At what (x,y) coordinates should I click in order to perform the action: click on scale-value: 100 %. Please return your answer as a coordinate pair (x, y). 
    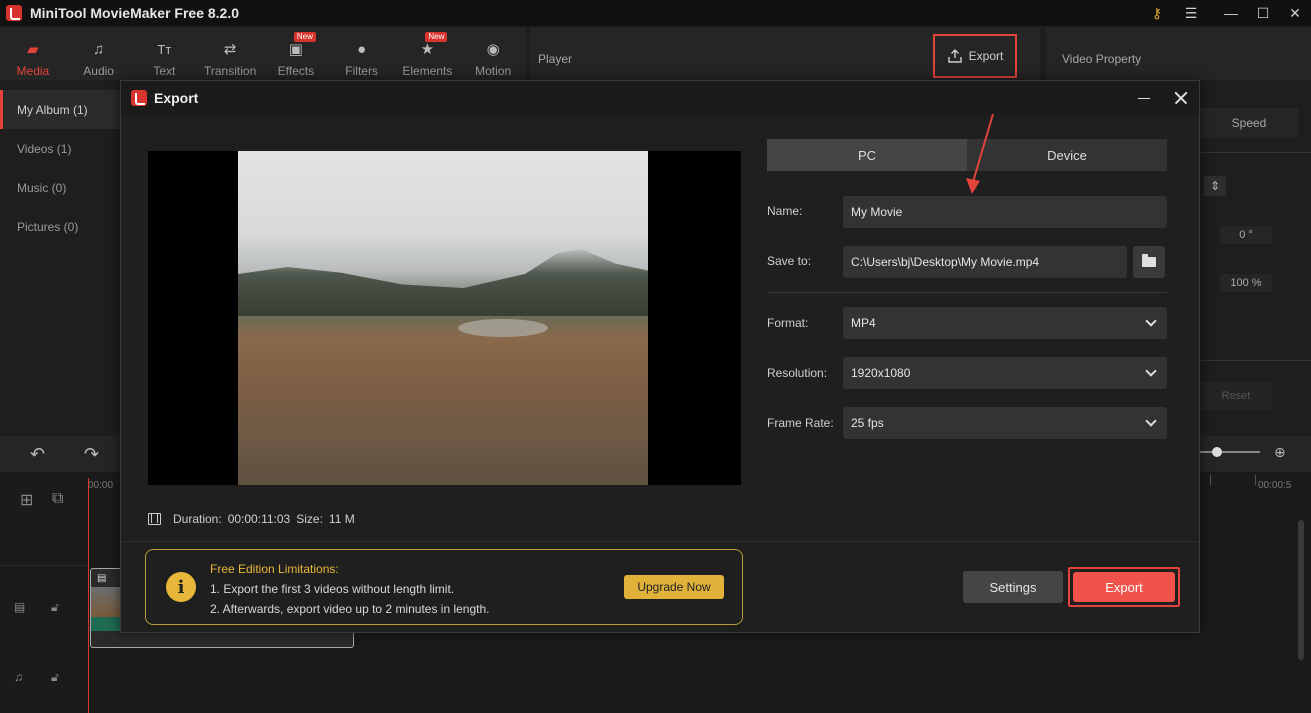
    Looking at the image, I should click on (1246, 283).